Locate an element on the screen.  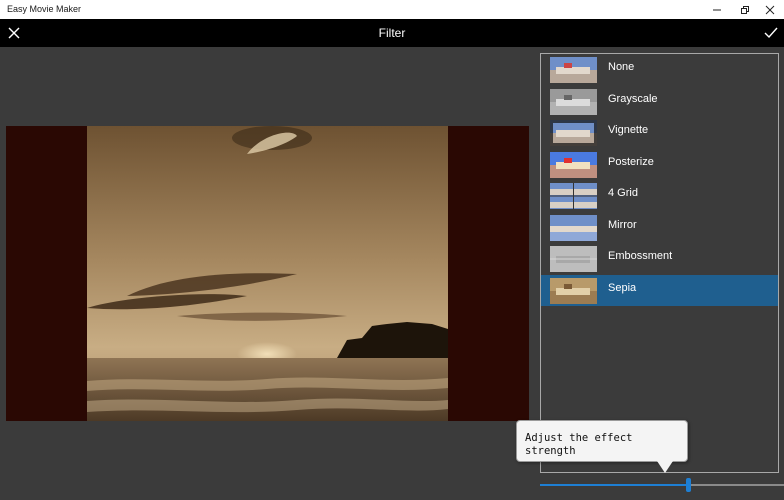
page-title: Filter is located at coordinates (392, 33).